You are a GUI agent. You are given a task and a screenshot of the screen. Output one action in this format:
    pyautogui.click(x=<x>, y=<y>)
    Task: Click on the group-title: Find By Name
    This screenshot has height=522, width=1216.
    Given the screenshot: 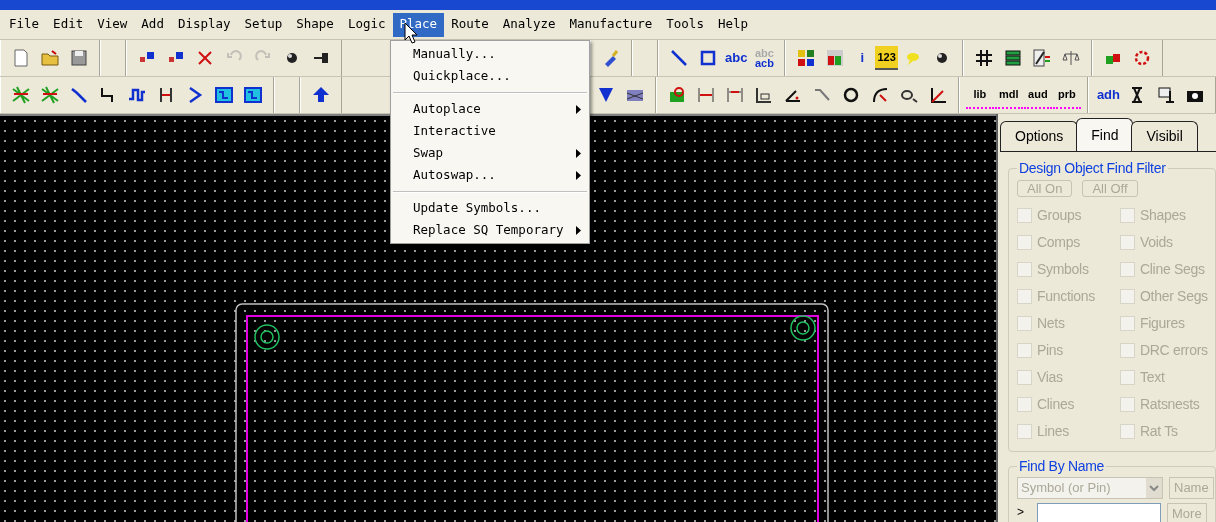 What is the action you would take?
    pyautogui.click(x=1062, y=466)
    